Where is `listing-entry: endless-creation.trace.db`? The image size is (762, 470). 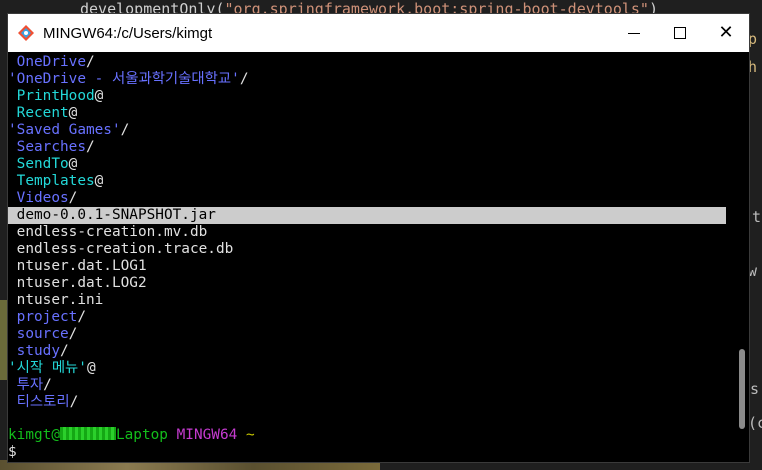
listing-entry: endless-creation.trace.db is located at coordinates (121, 249).